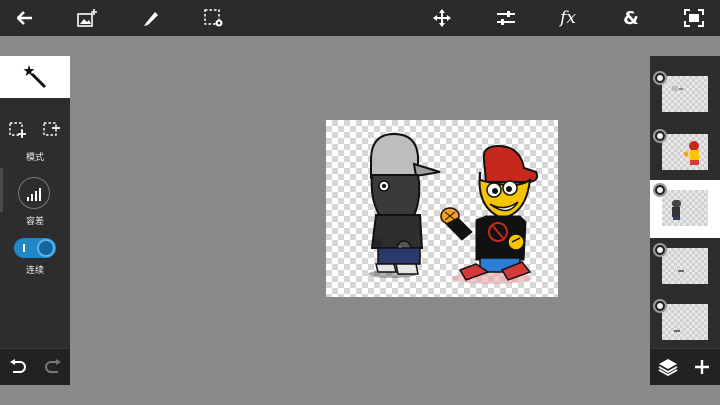 This screenshot has height=405, width=720. I want to click on red-cap-character-image, so click(489, 214).